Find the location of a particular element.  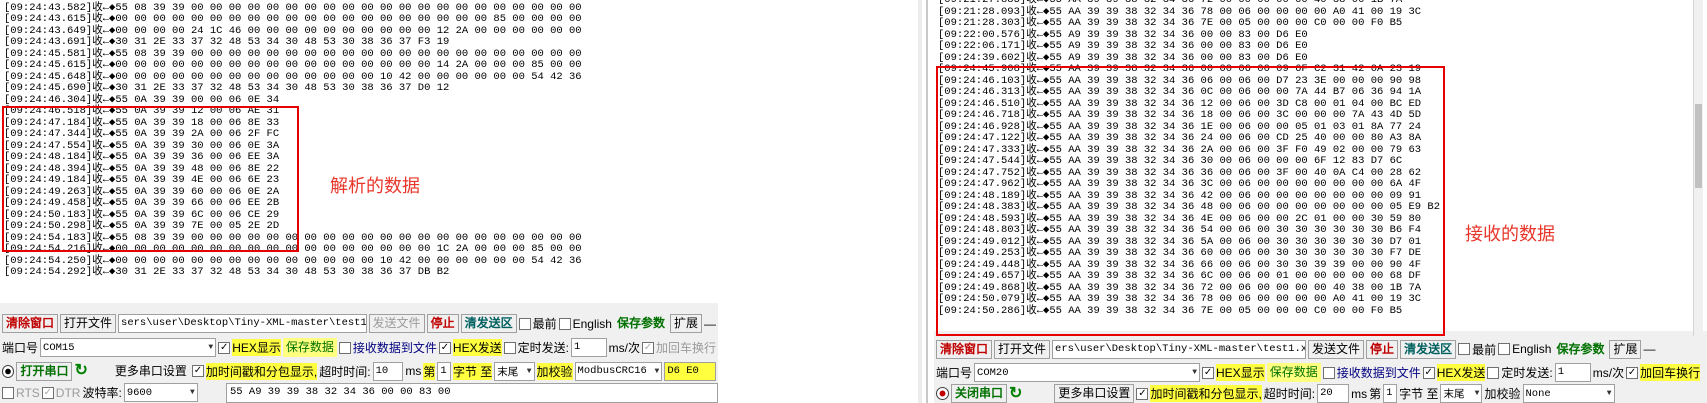

left-add-newline-label: 加回车换行 is located at coordinates (685, 348).